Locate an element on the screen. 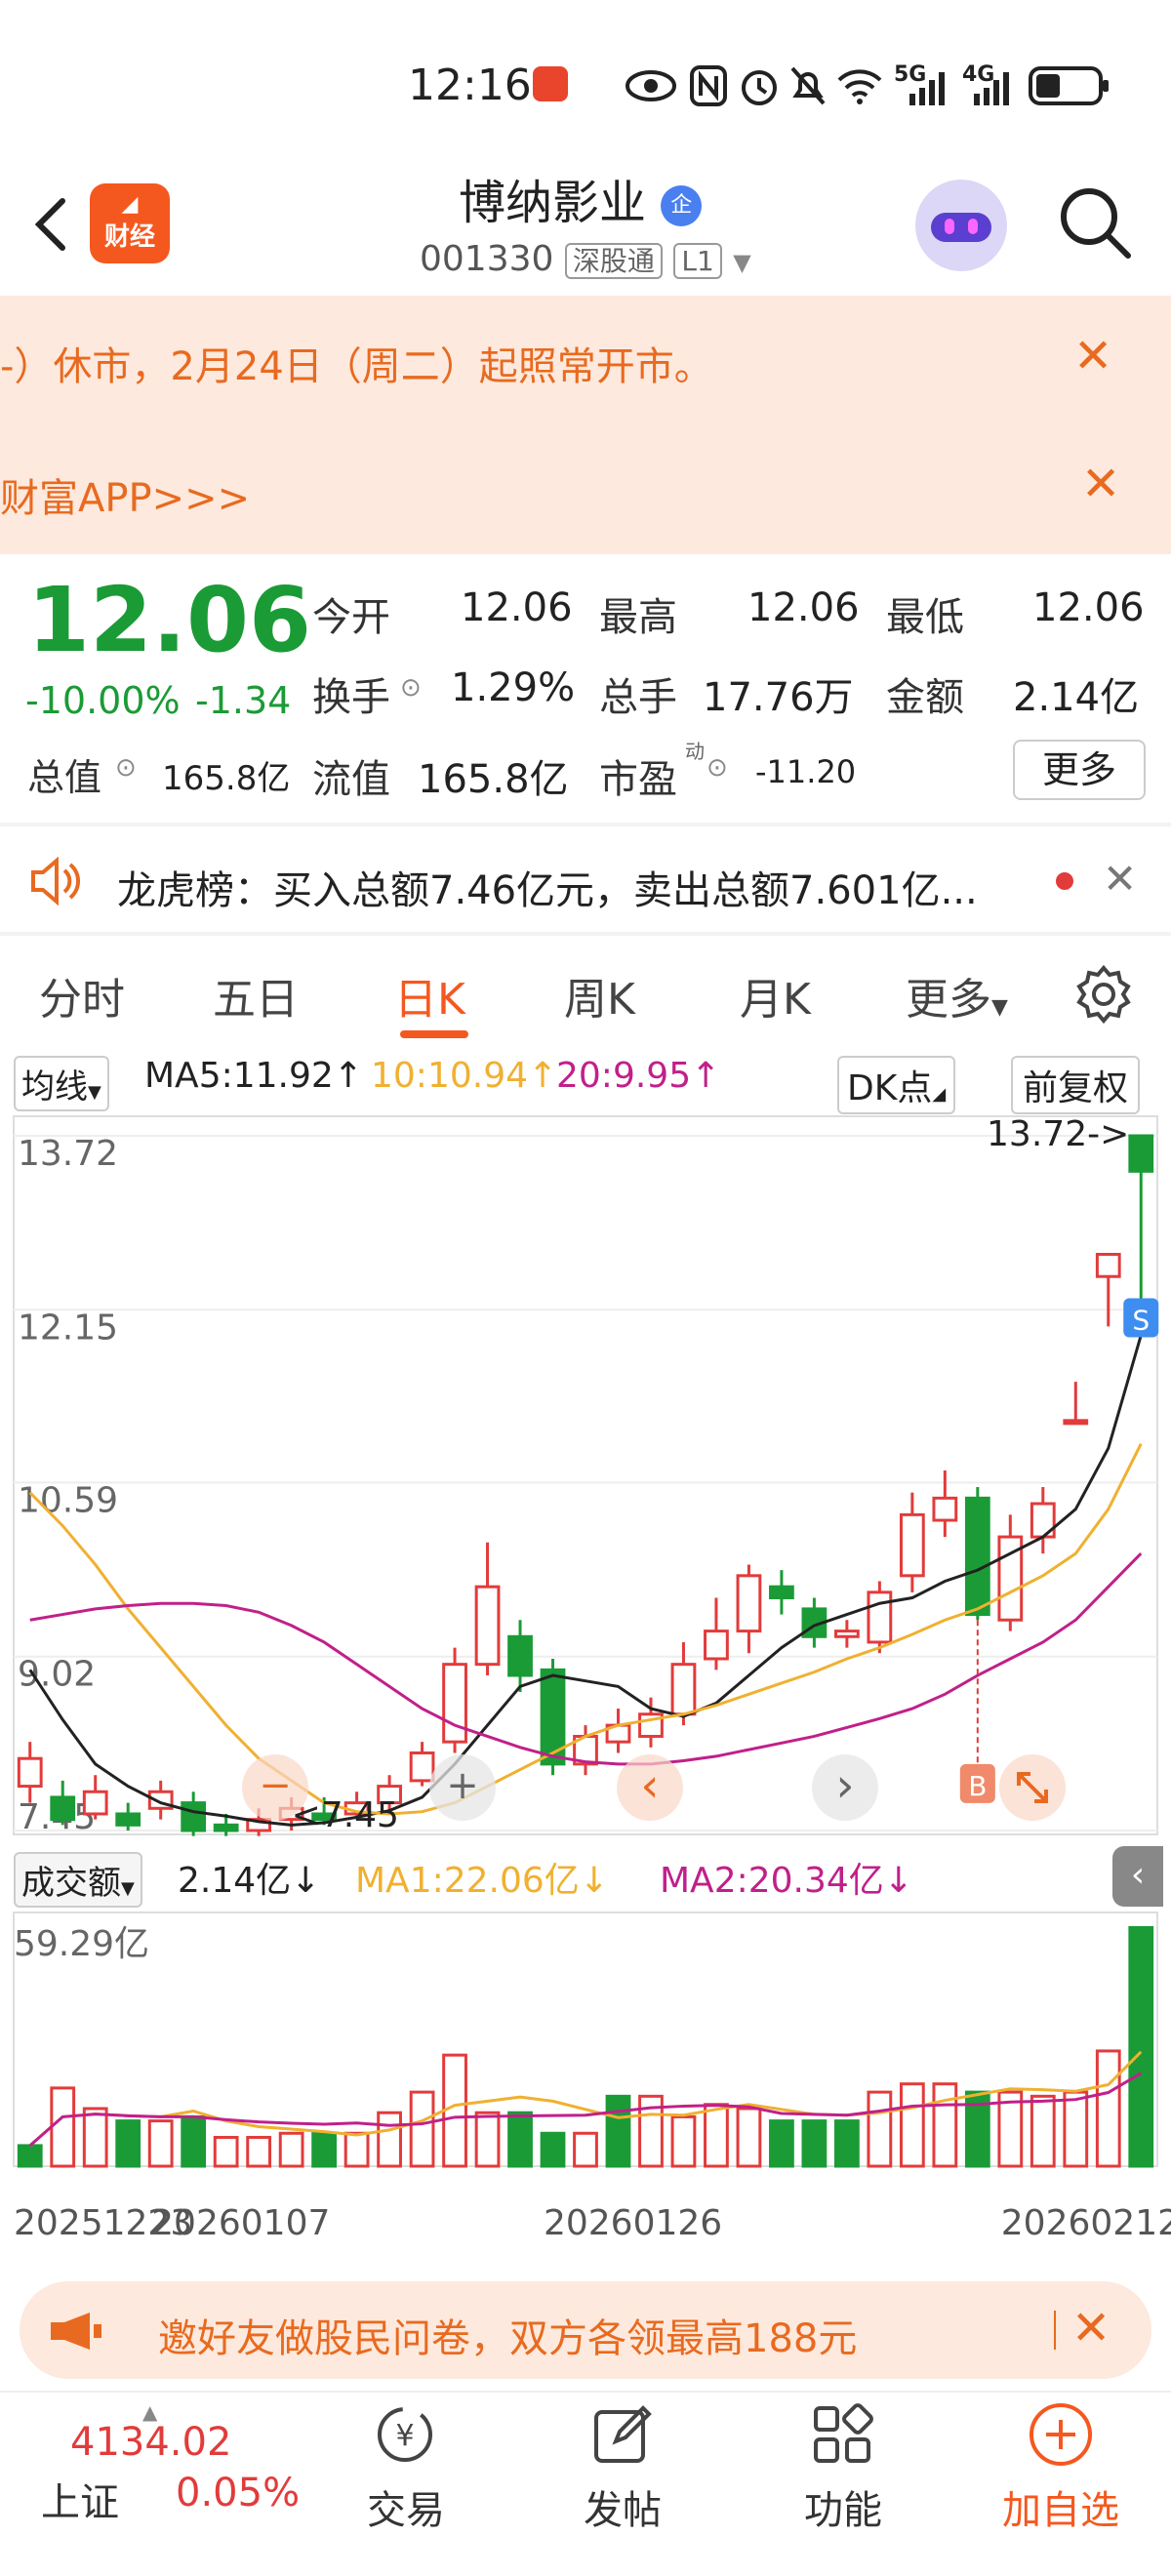  status-time: 12:16 is located at coordinates (470, 85).